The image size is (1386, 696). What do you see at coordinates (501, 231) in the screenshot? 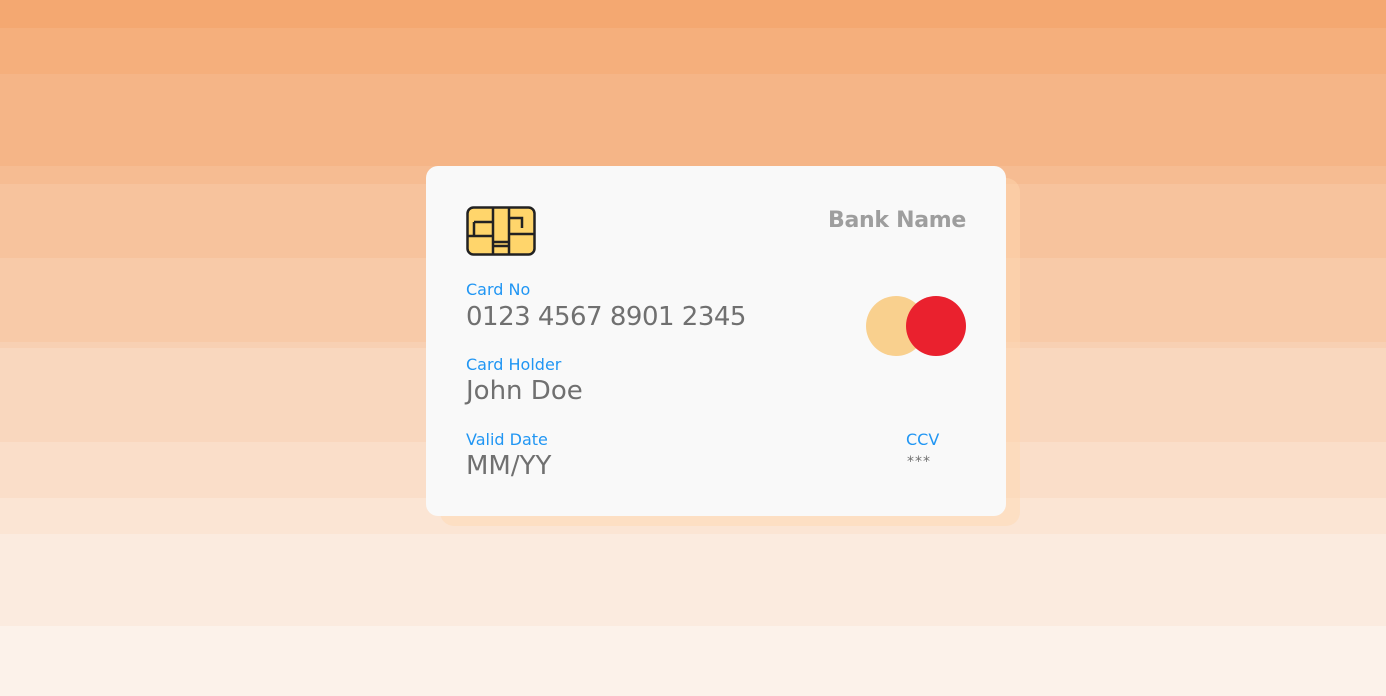
I see `sim-chip-icon` at bounding box center [501, 231].